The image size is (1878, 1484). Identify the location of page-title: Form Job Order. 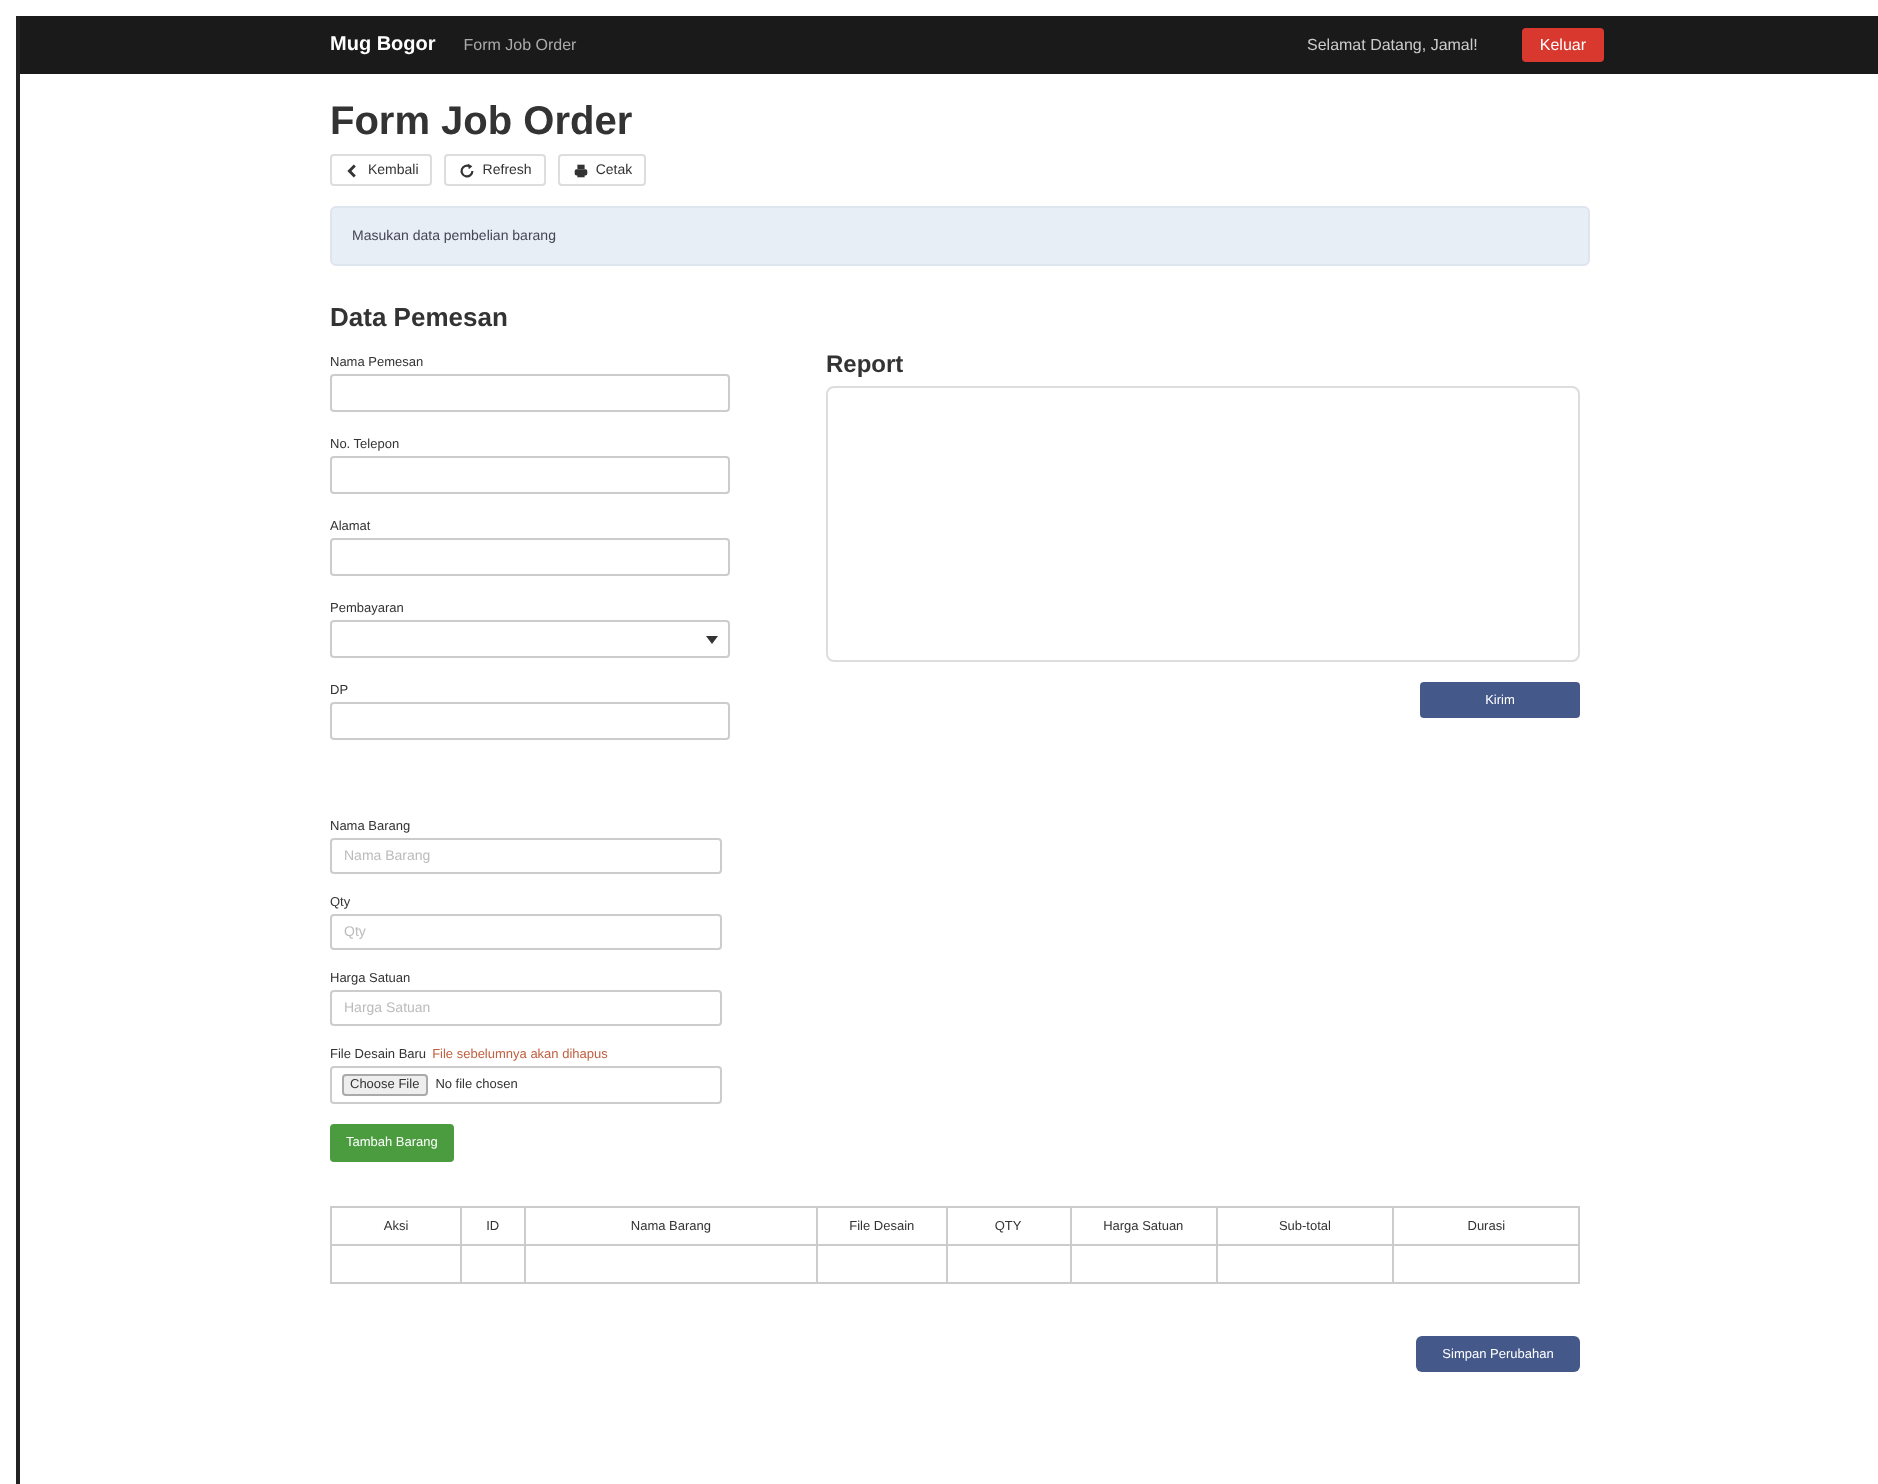
(482, 123).